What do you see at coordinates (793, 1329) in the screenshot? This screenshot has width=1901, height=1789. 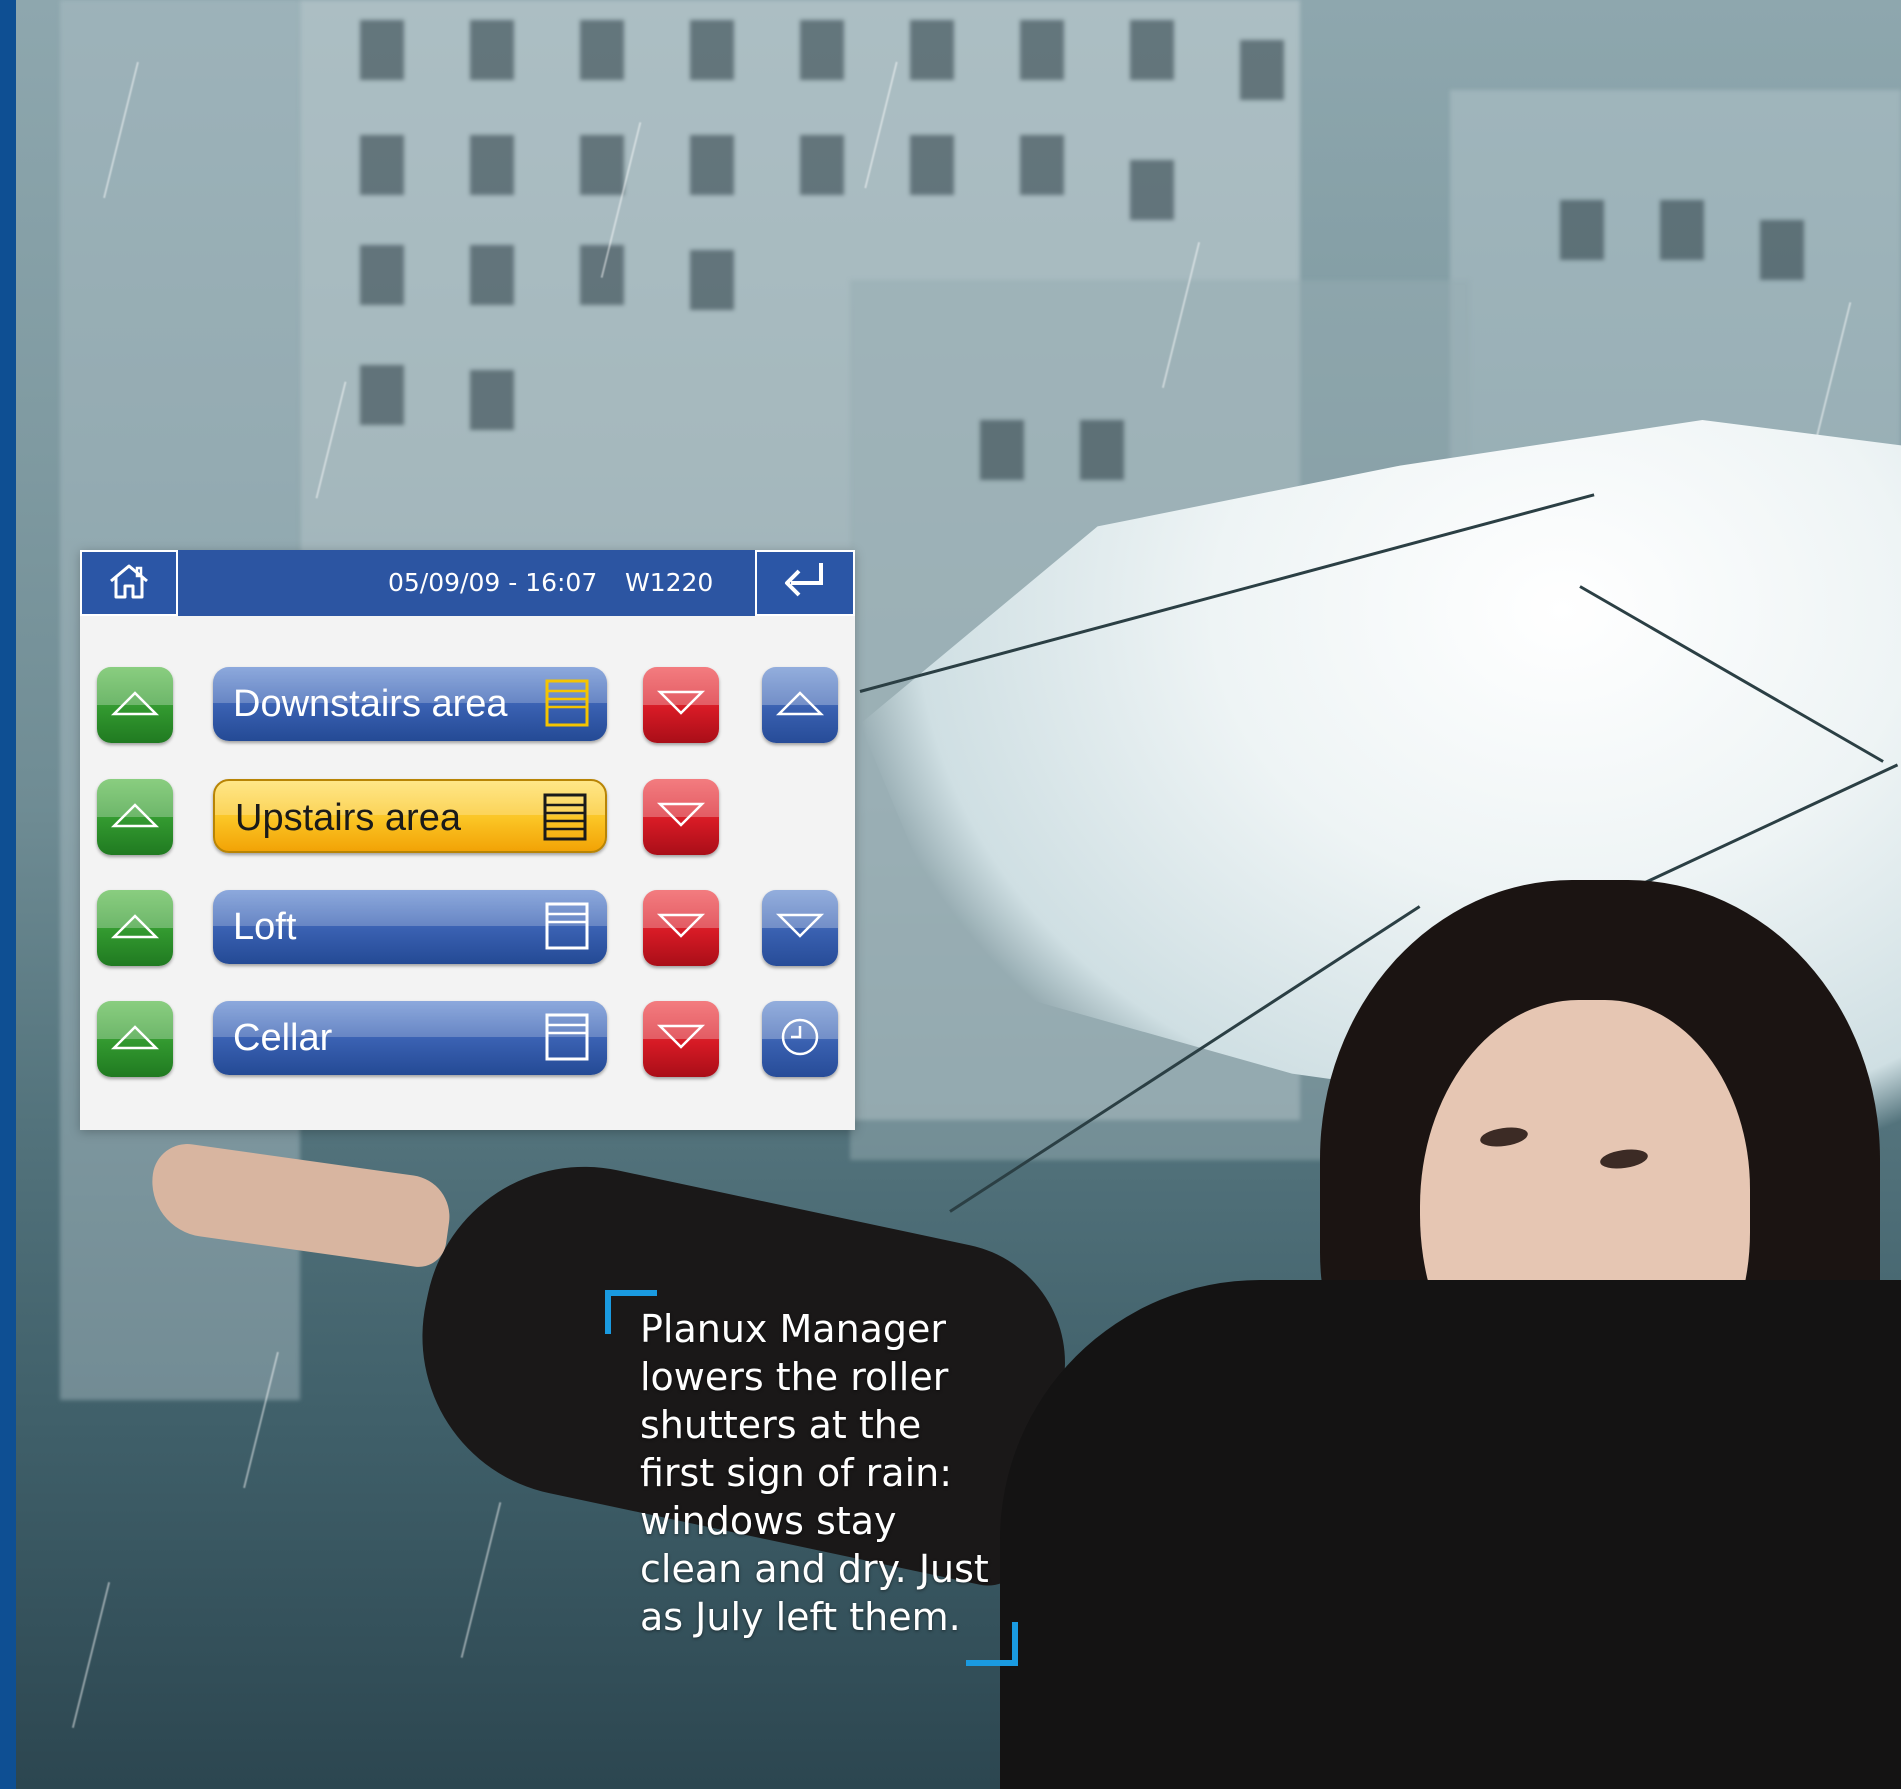 I see `caption-line: Planux Manager` at bounding box center [793, 1329].